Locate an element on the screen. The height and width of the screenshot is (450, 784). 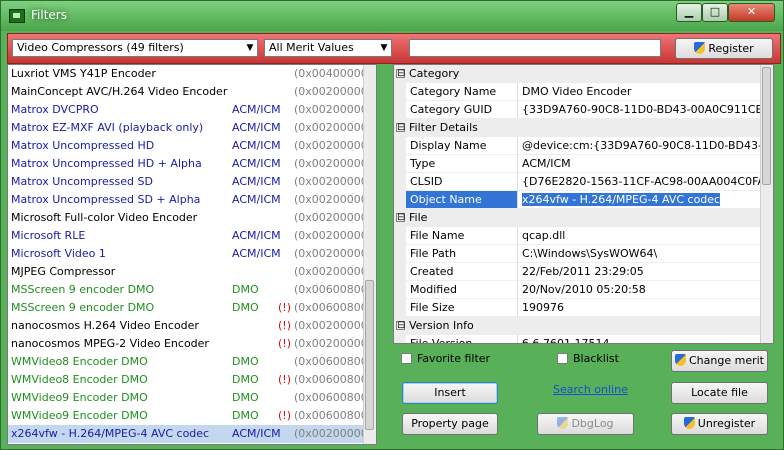
filter-name: WMVideo8 Encoder DMO is located at coordinates (79, 361).